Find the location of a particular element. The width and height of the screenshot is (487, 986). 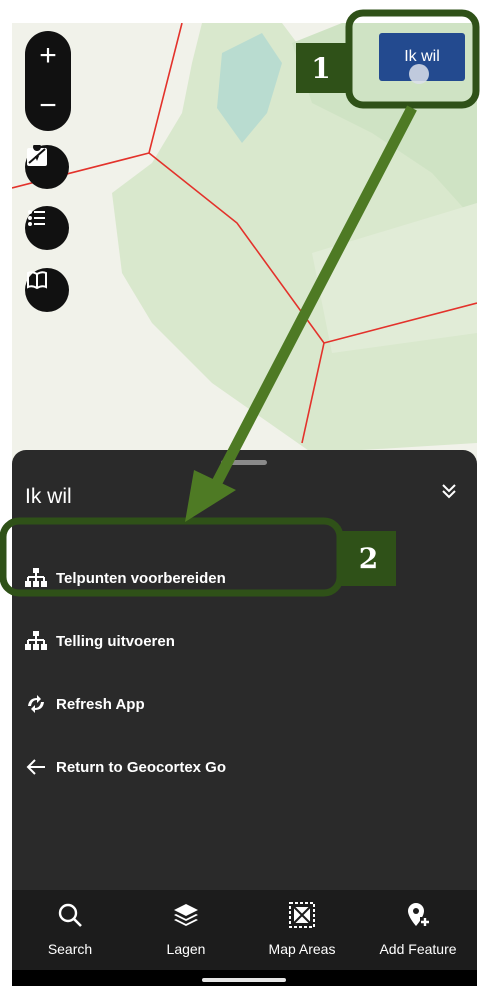

tab-lagen: Lagen is located at coordinates (186, 930).